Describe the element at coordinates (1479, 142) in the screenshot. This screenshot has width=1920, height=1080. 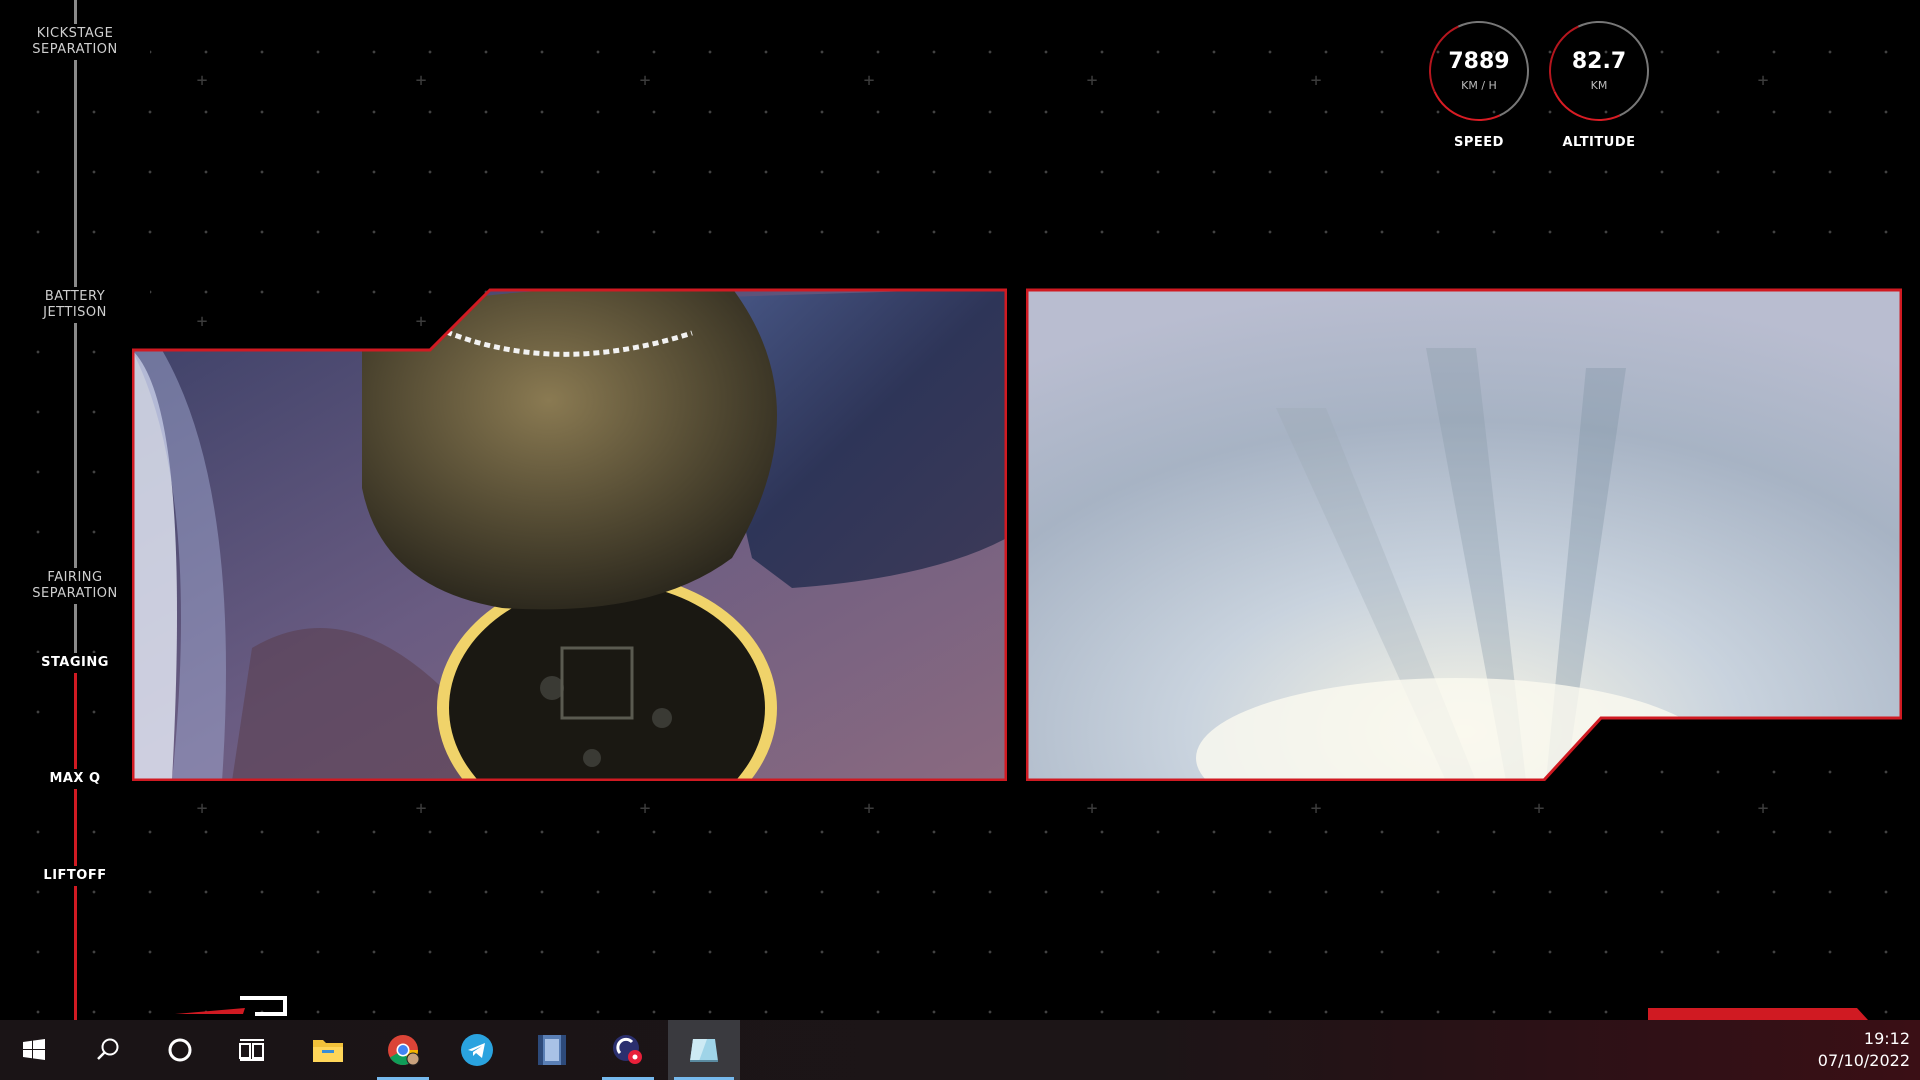
I see `speed-caption: SPEED` at that location.